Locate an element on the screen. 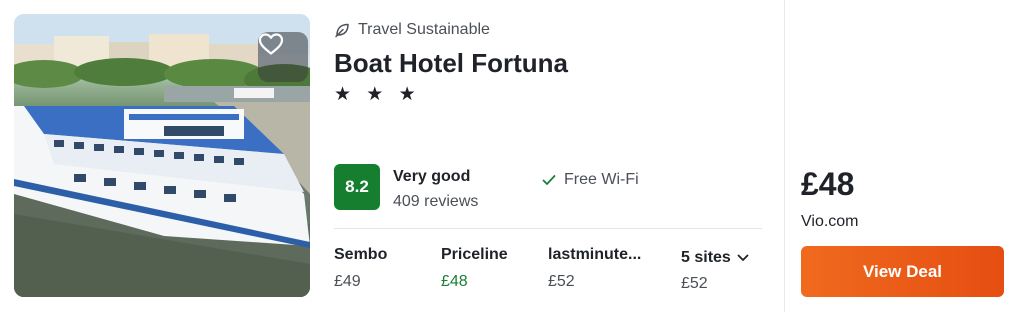 The width and height of the screenshot is (1024, 312). site-name: Sembo is located at coordinates (361, 254).